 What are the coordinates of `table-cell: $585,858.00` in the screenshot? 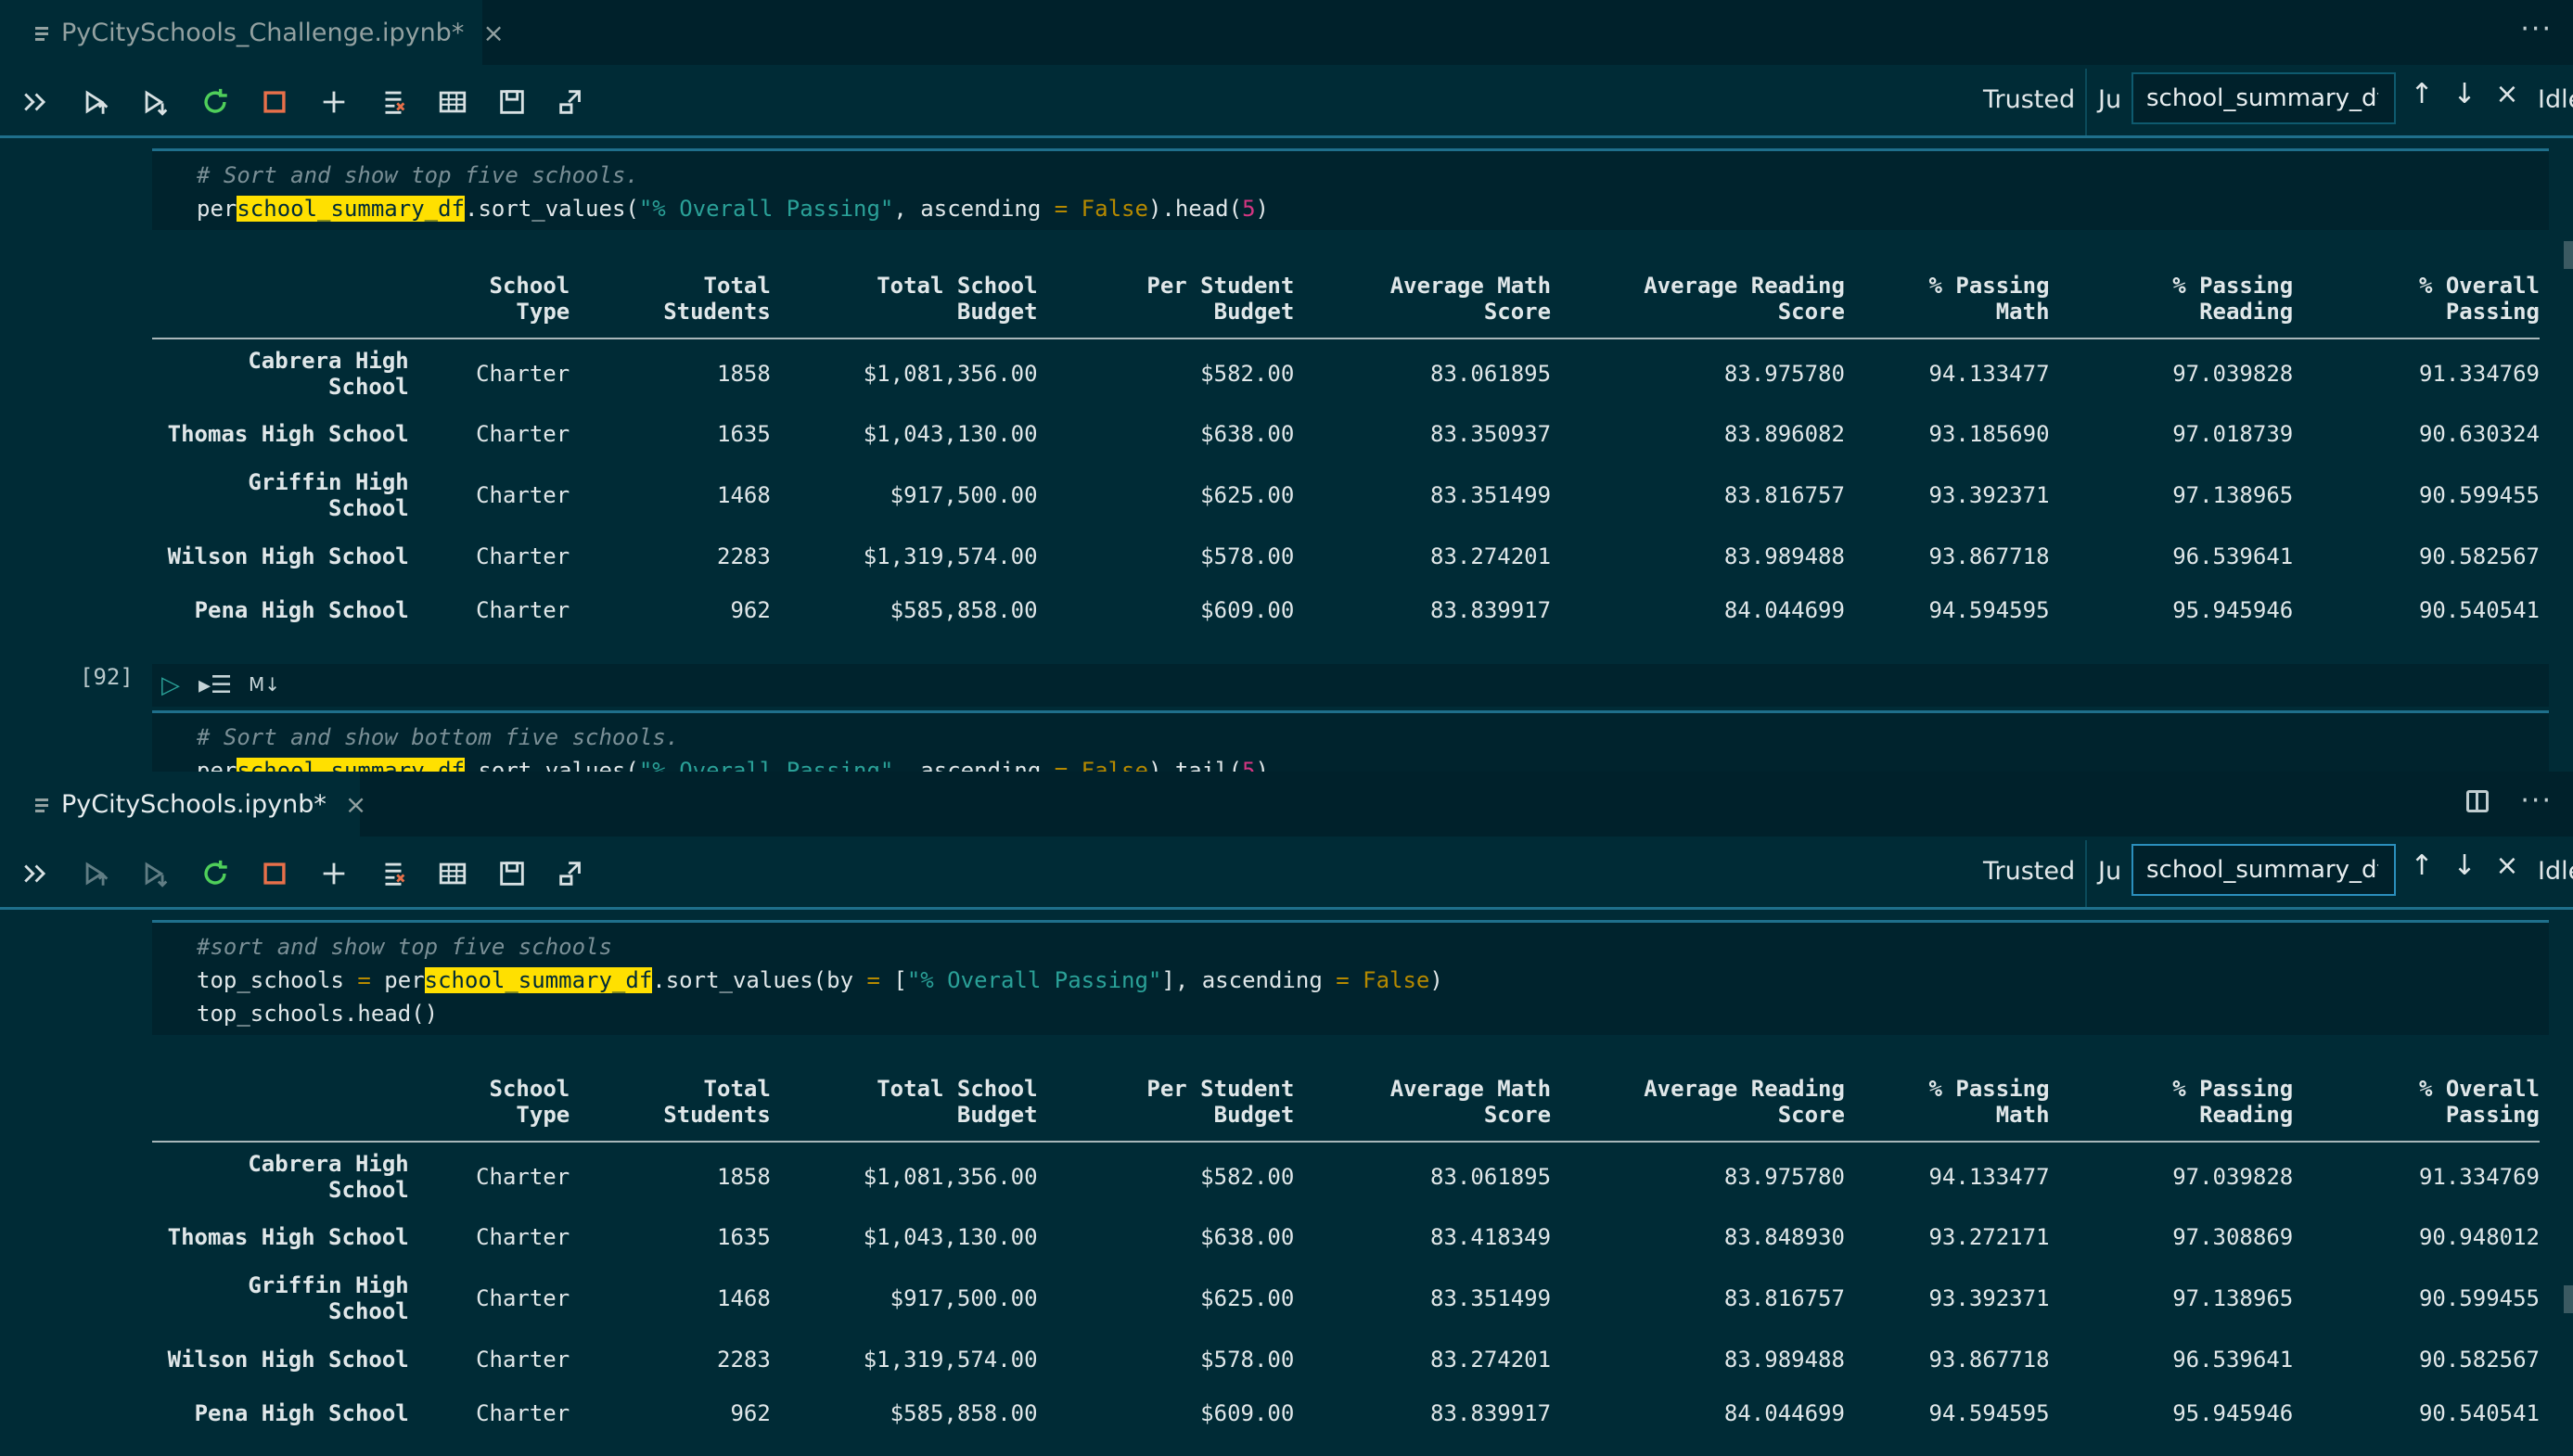 It's located at (964, 1413).